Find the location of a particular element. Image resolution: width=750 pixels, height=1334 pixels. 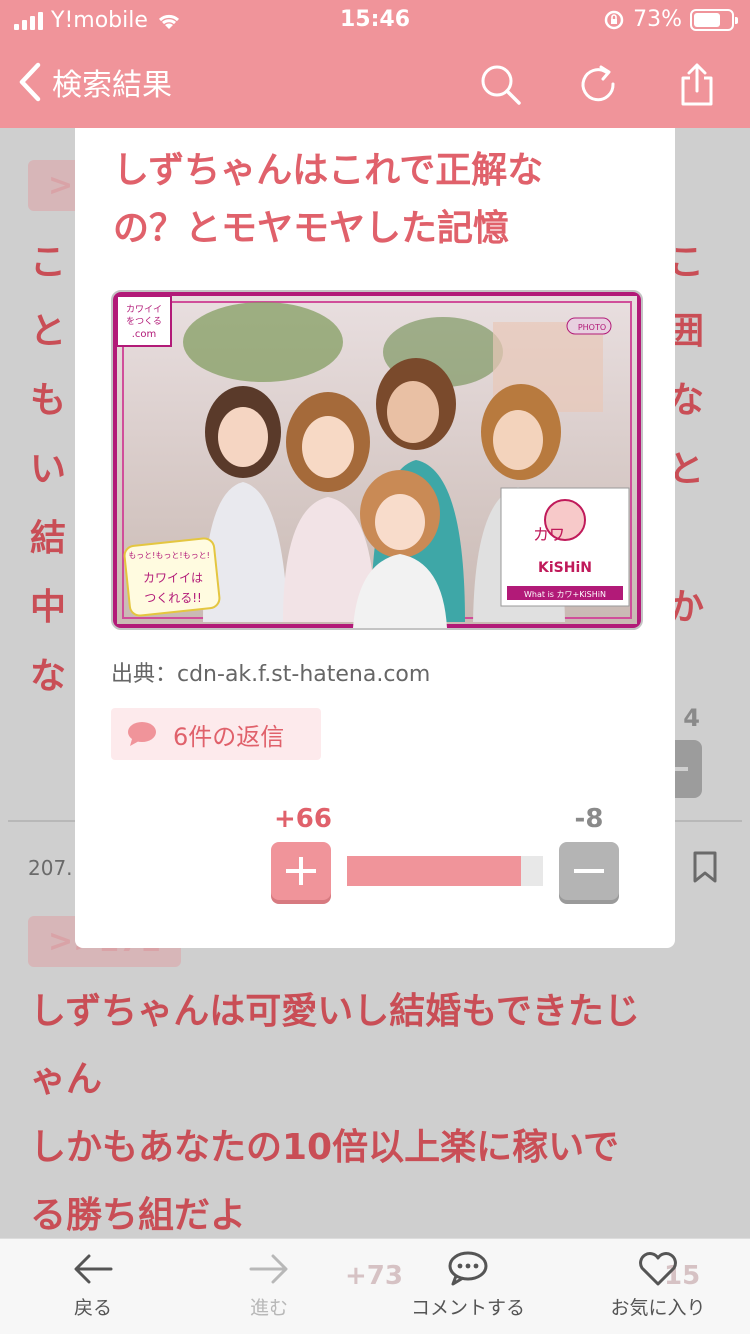

svg-text: つくれる!! is located at coordinates (173, 598).